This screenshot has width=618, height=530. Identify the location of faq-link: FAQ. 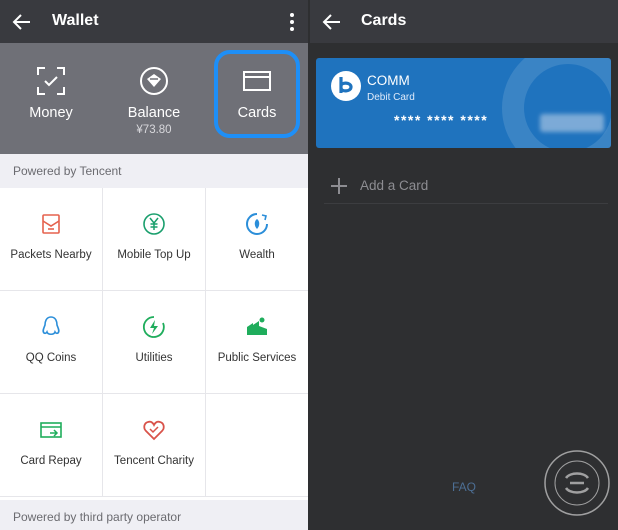
(464, 487).